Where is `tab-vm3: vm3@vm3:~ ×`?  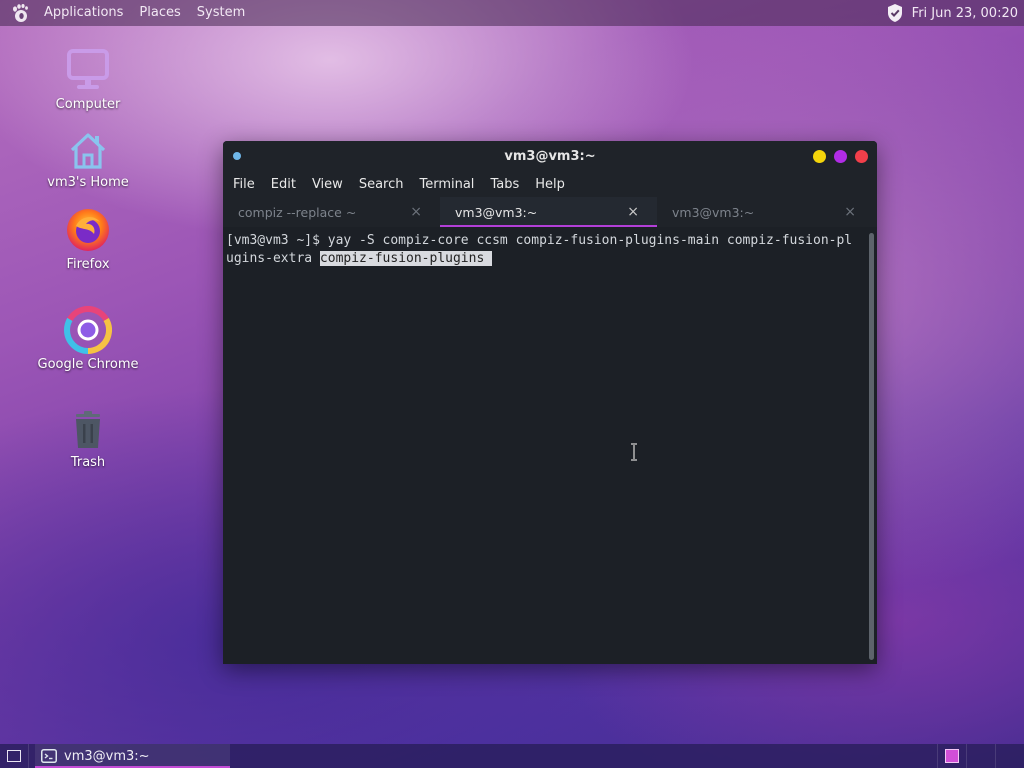 tab-vm3: vm3@vm3:~ × is located at coordinates (765, 212).